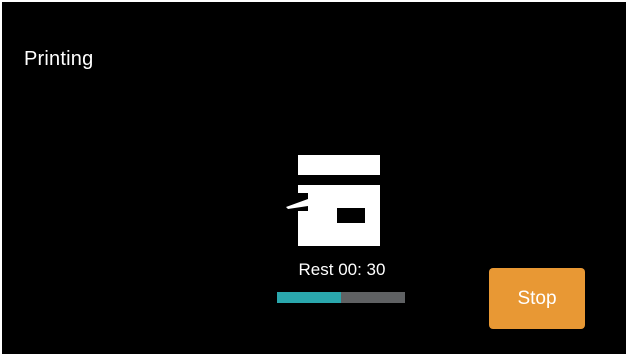 The width and height of the screenshot is (630, 356). Describe the element at coordinates (537, 298) in the screenshot. I see `stop-button: Stop` at that location.